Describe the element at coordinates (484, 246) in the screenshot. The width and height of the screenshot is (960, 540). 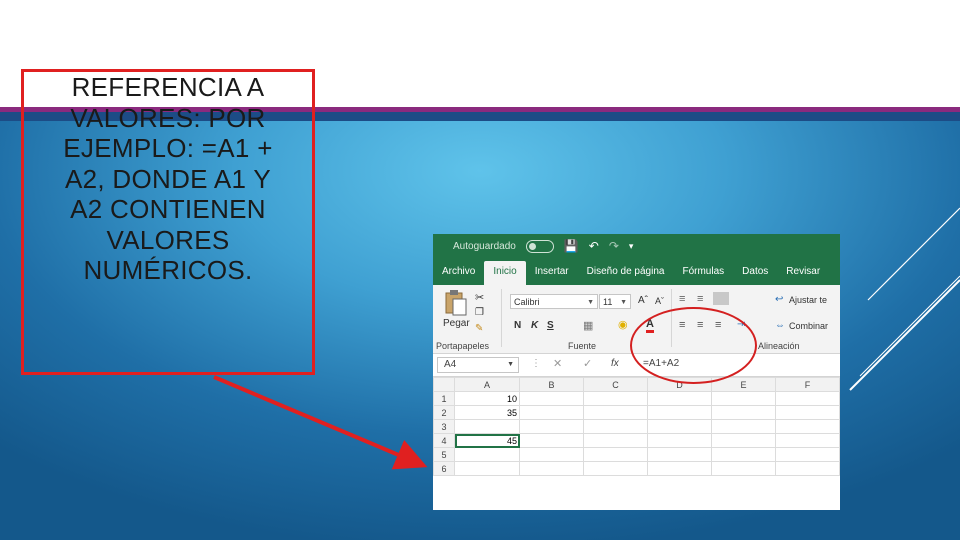
I see `autosave-label: Autoguardado` at that location.